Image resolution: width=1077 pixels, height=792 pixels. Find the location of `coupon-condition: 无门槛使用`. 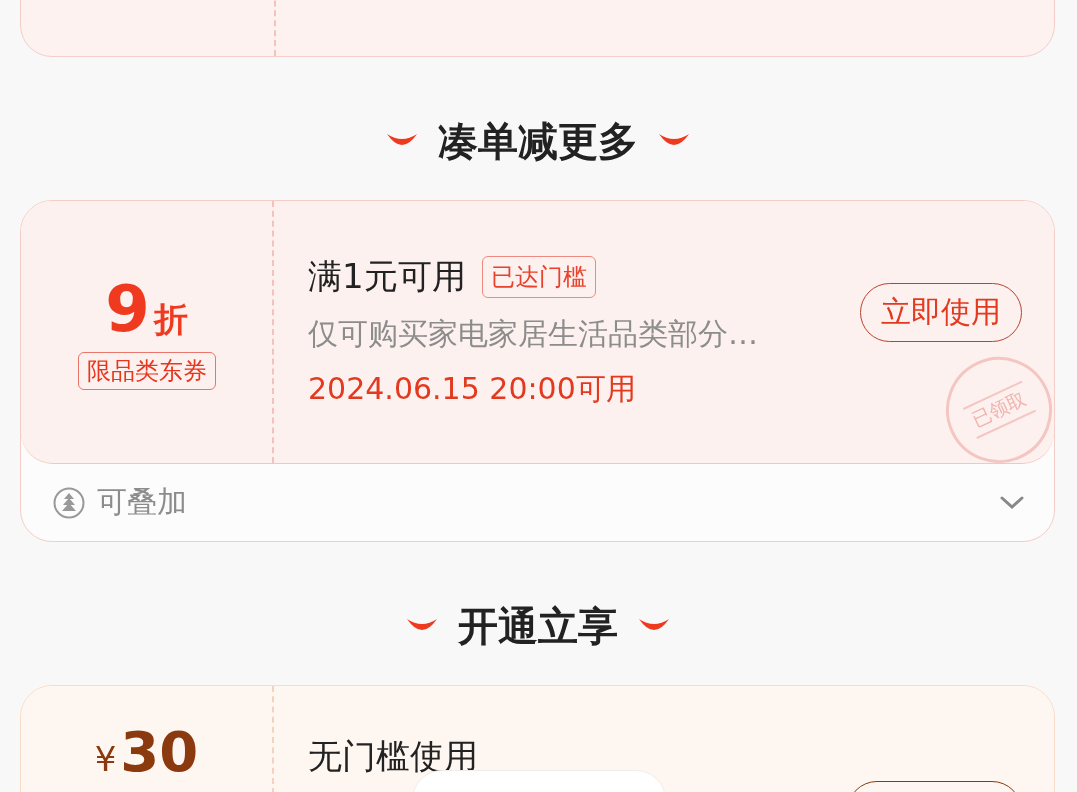

coupon-condition: 无门槛使用 is located at coordinates (393, 756).